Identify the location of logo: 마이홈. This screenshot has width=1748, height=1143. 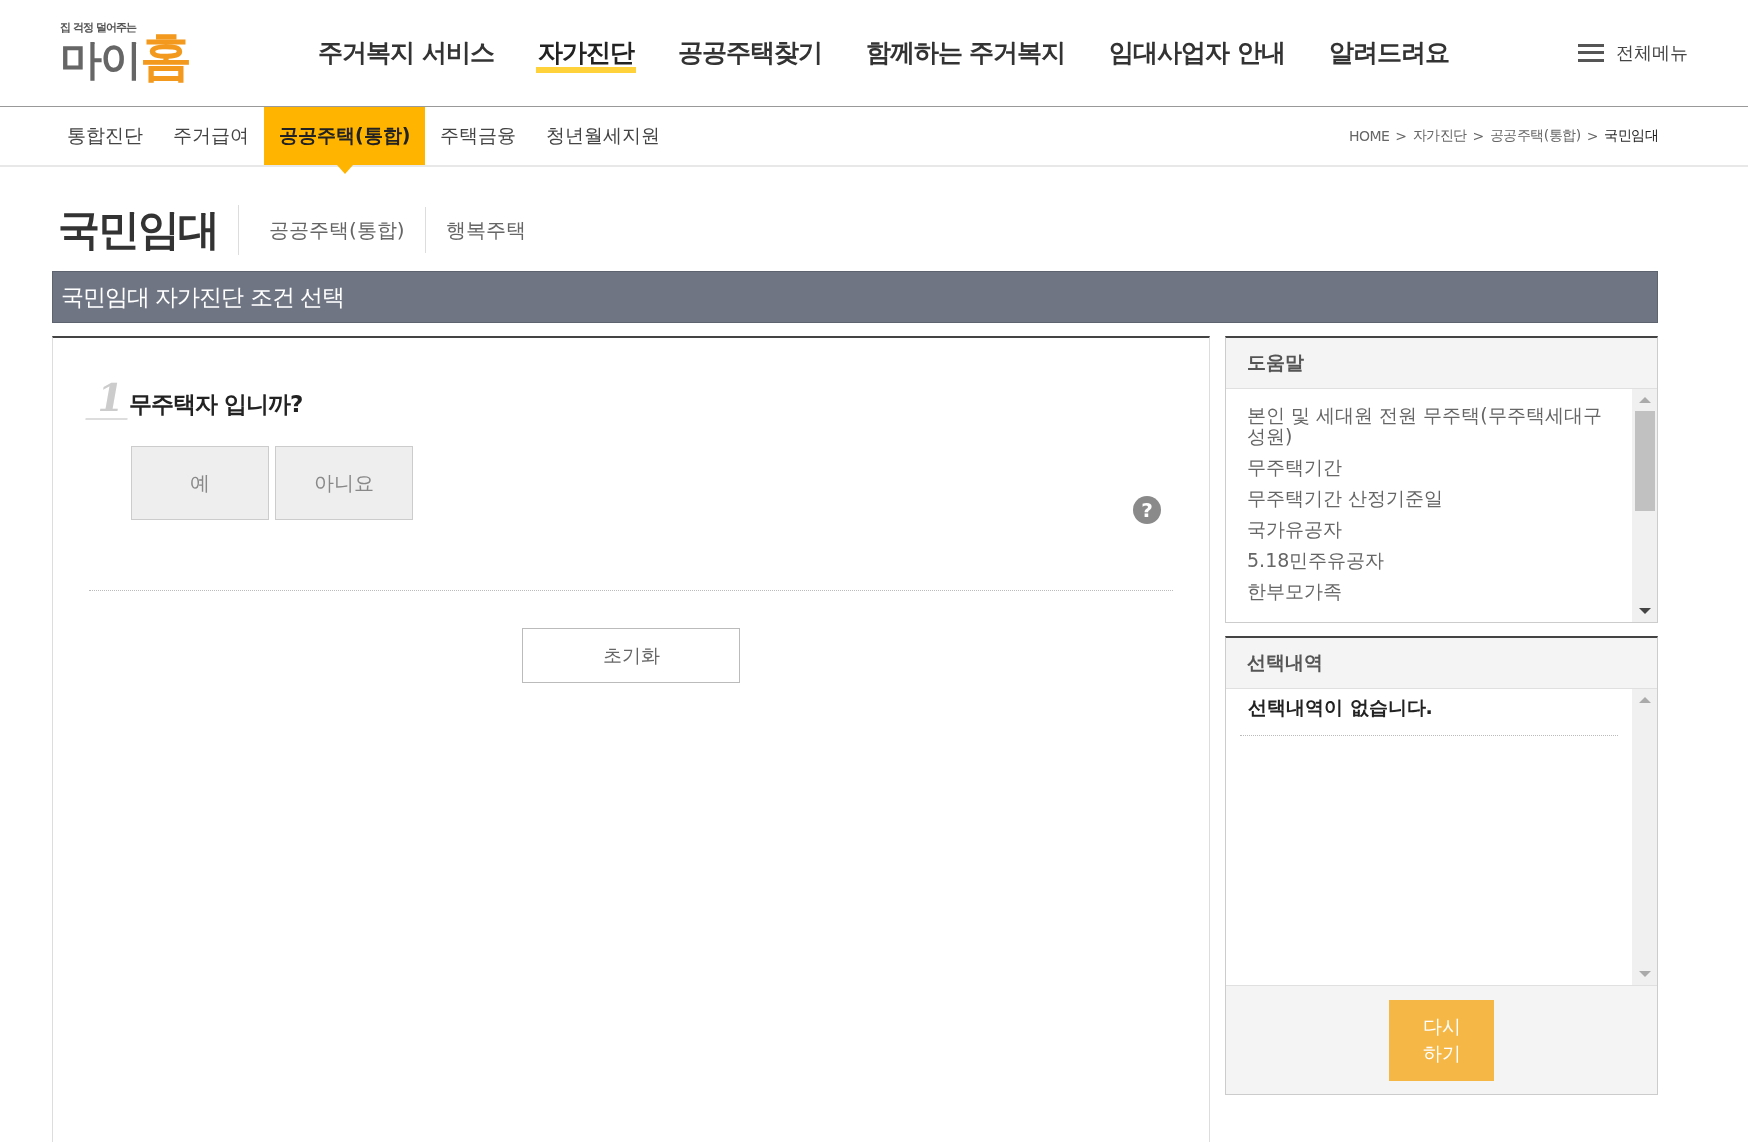
(135, 57).